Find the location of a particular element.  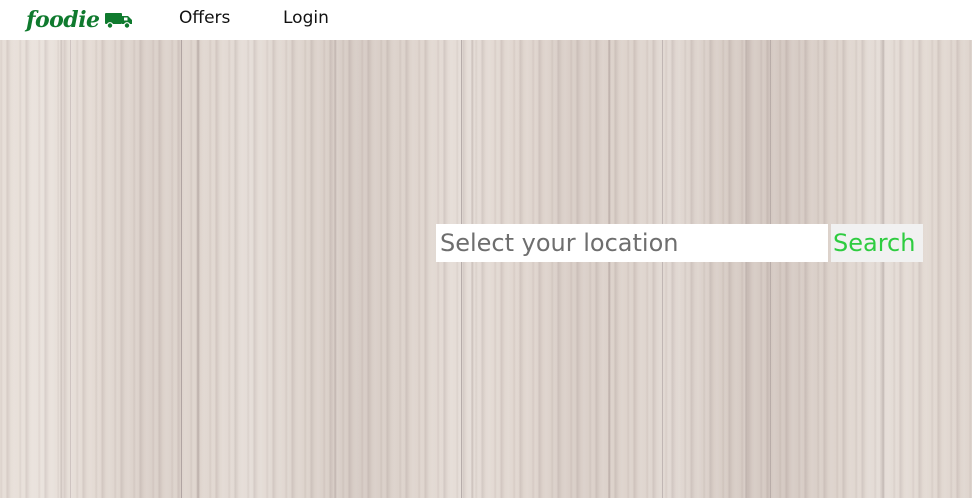

nav-offers-link: Offers is located at coordinates (204, 18).